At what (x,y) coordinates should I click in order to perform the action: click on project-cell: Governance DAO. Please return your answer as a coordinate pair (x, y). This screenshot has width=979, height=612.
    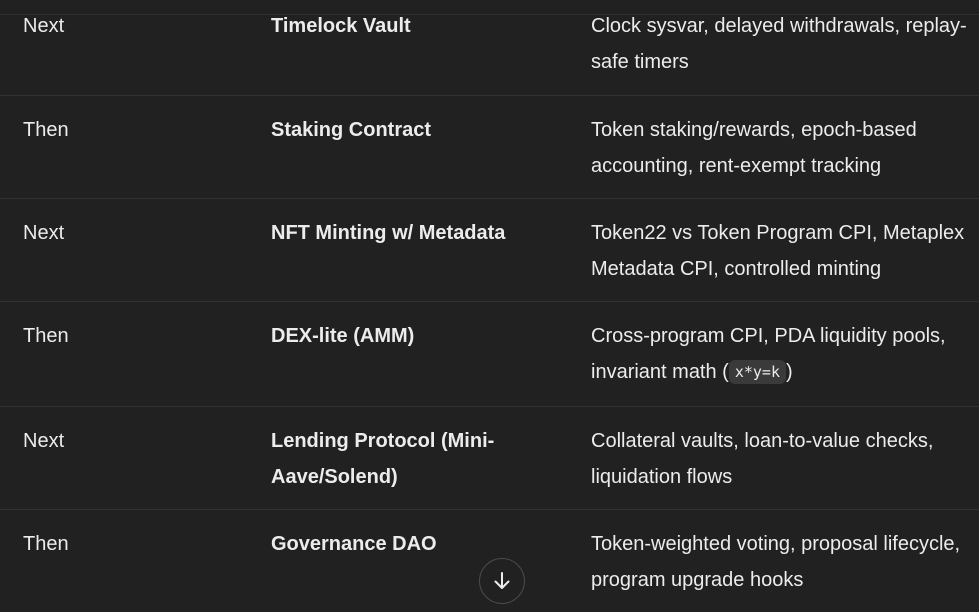
    Looking at the image, I should click on (354, 543).